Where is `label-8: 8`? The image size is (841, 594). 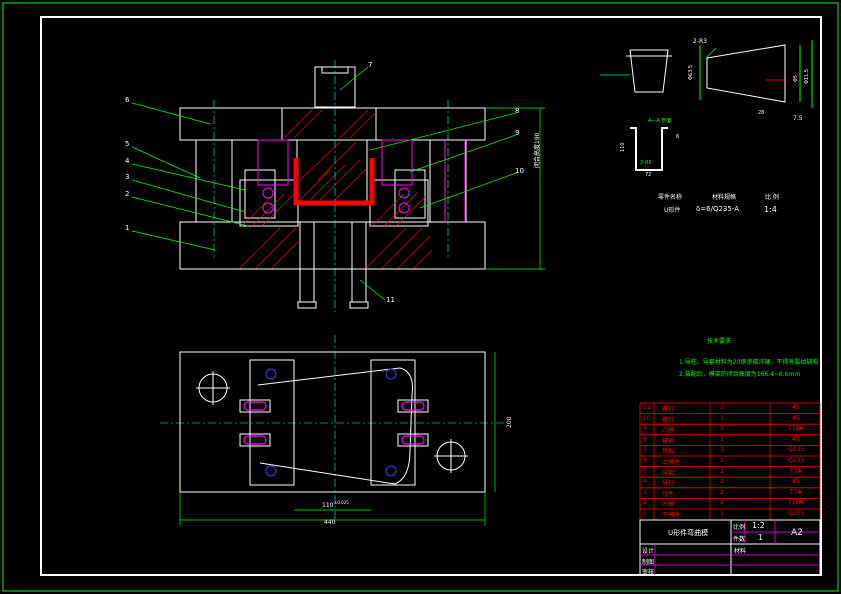
label-8: 8 is located at coordinates (517, 111).